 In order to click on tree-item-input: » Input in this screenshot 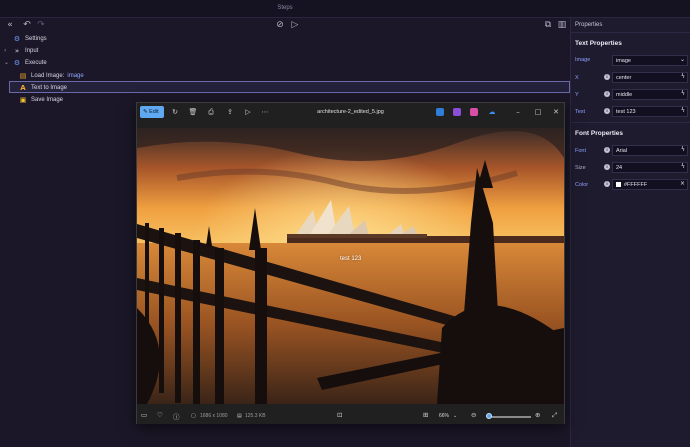, I will do `click(26, 51)`.